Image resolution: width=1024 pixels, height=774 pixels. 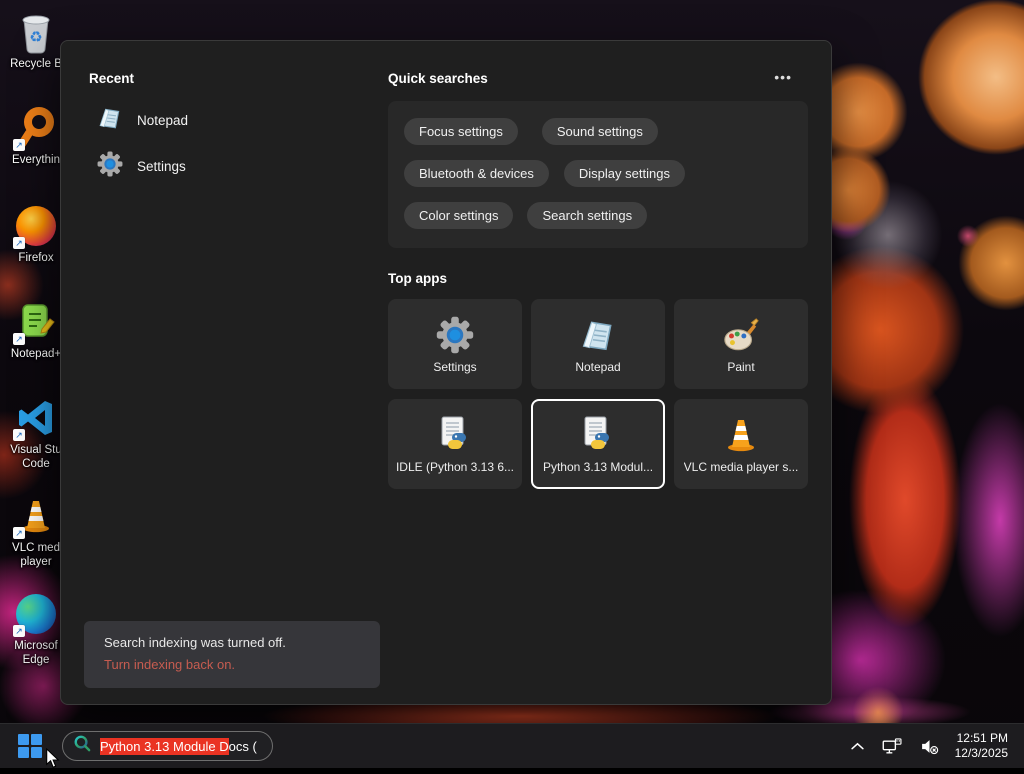 What do you see at coordinates (417, 278) in the screenshot?
I see `top-apps-title: Top apps` at bounding box center [417, 278].